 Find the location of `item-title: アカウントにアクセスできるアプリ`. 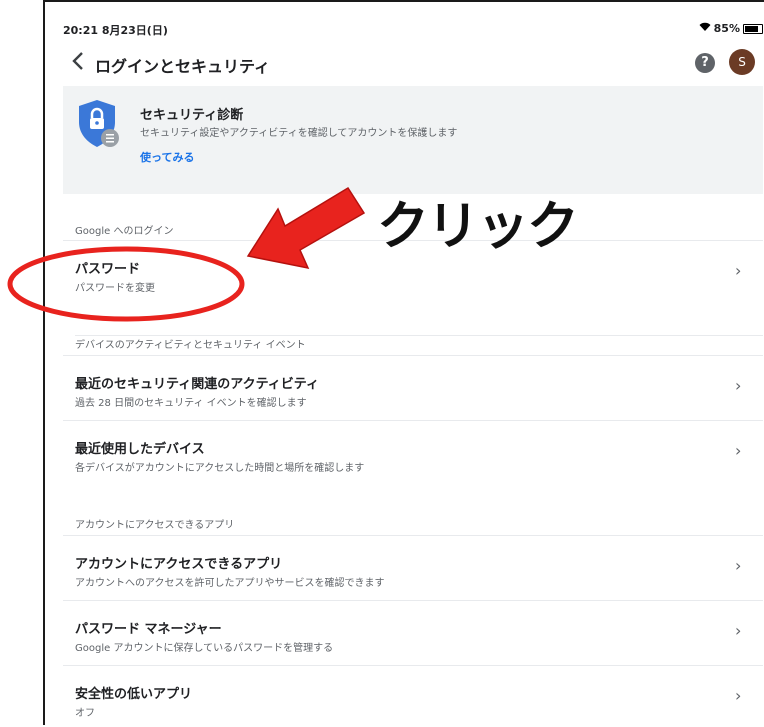

item-title: アカウントにアクセスできるアプリ is located at coordinates (179, 564).